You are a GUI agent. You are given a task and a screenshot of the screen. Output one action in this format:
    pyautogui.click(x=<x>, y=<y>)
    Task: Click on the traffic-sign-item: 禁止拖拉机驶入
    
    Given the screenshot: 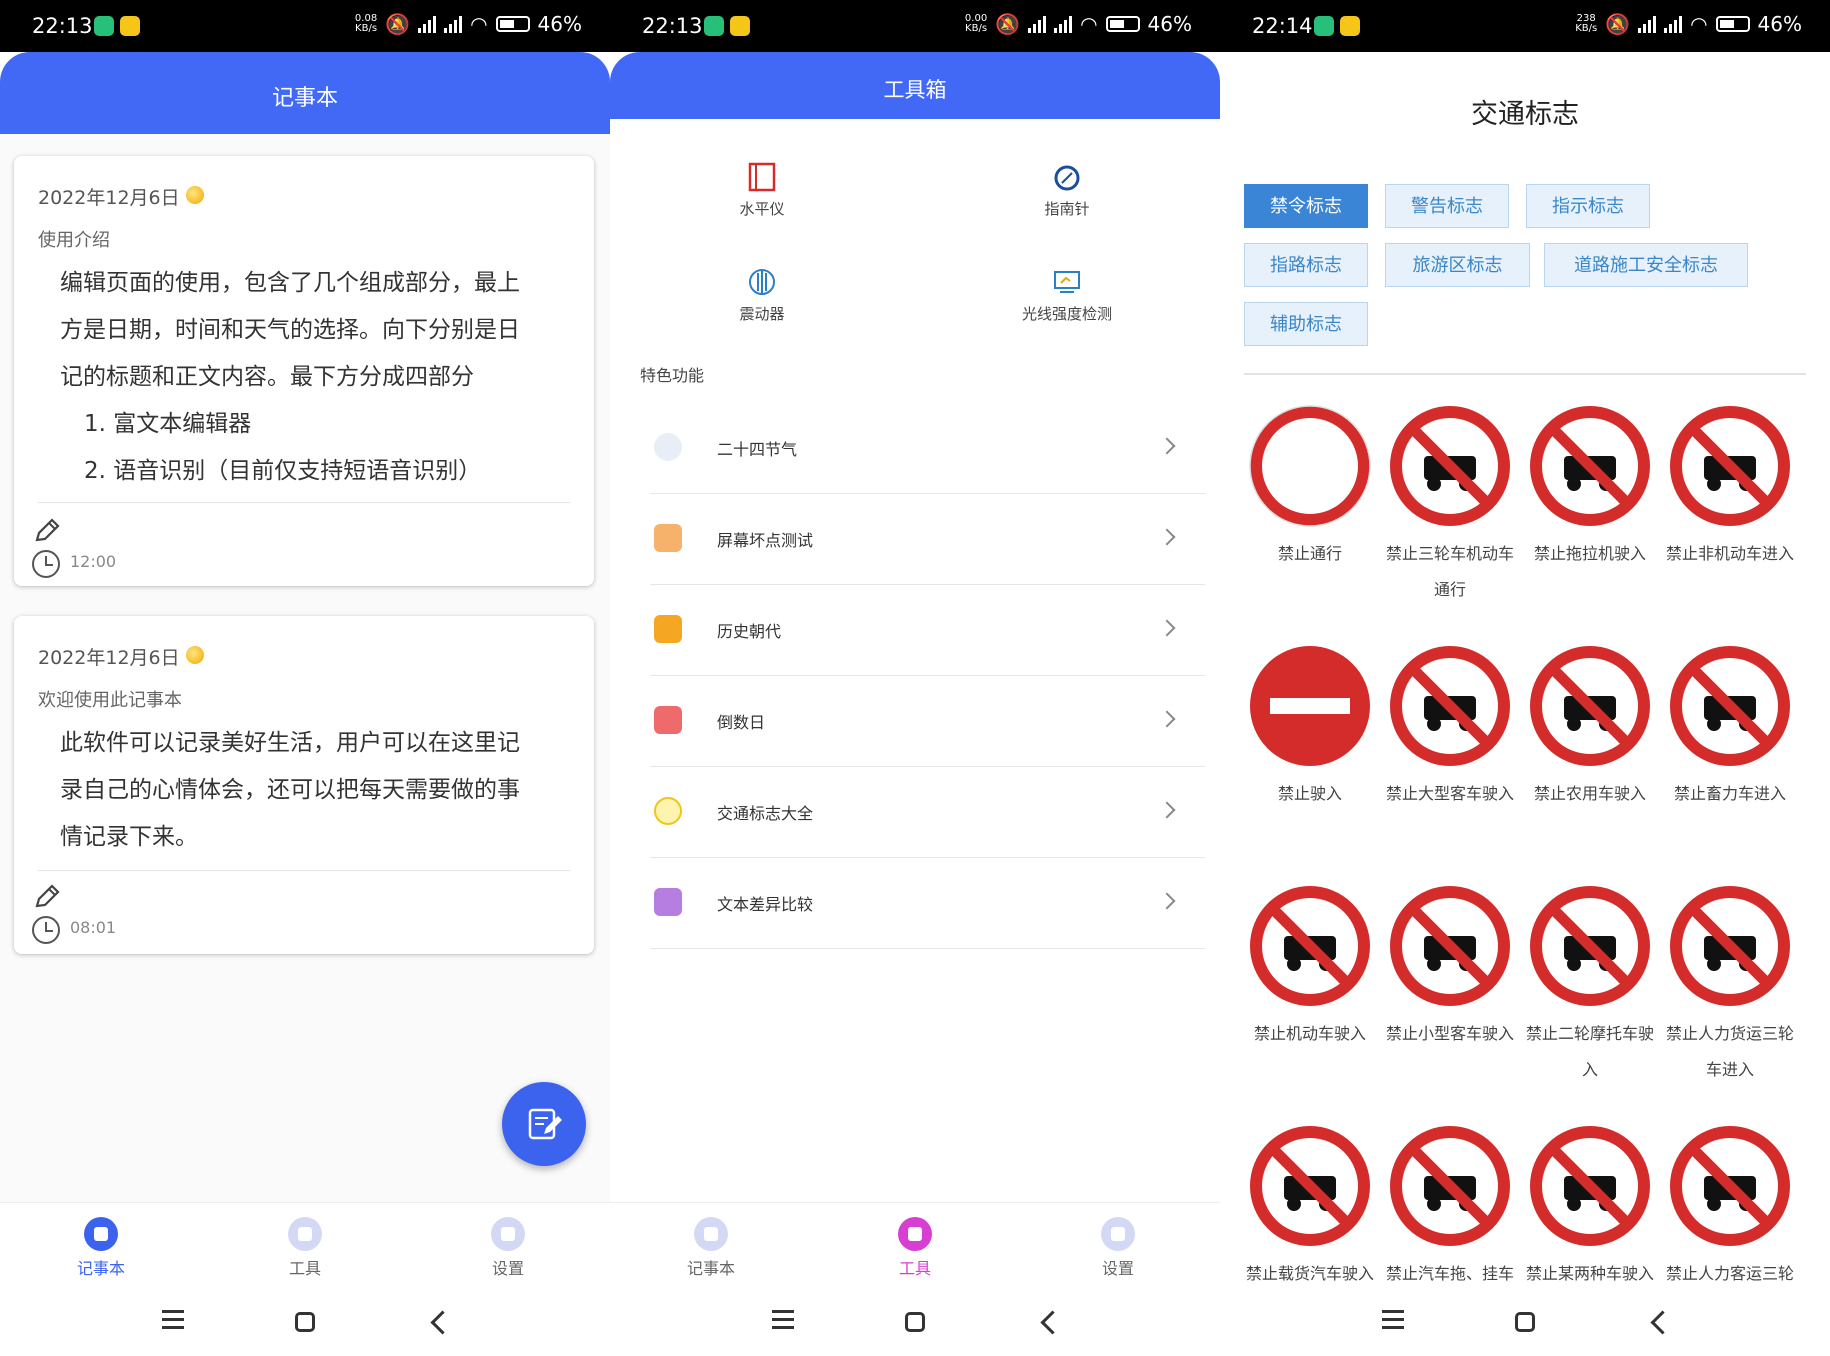 What is the action you would take?
    pyautogui.click(x=1590, y=488)
    